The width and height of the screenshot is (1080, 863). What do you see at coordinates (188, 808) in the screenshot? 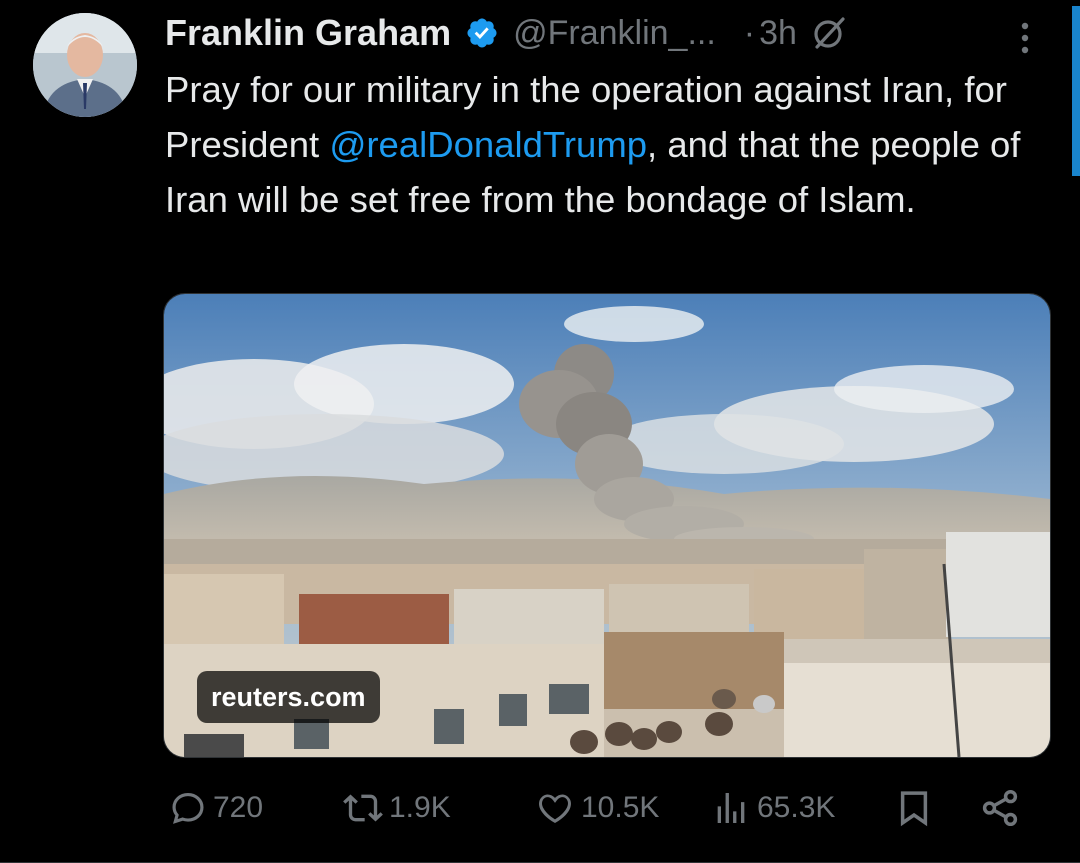
I see `reply-icon` at bounding box center [188, 808].